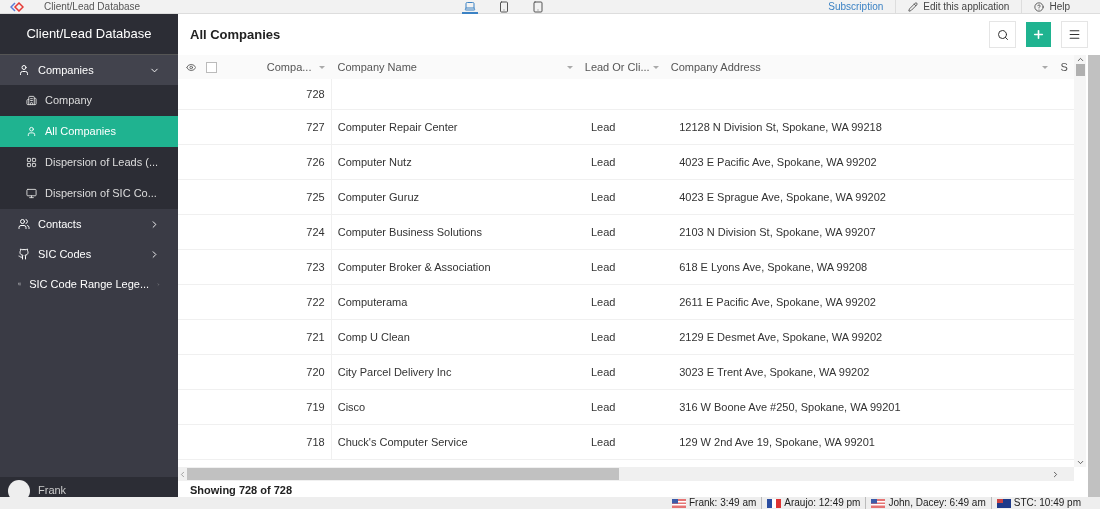  What do you see at coordinates (315, 127) in the screenshot?
I see `table-cell-text: 727` at bounding box center [315, 127].